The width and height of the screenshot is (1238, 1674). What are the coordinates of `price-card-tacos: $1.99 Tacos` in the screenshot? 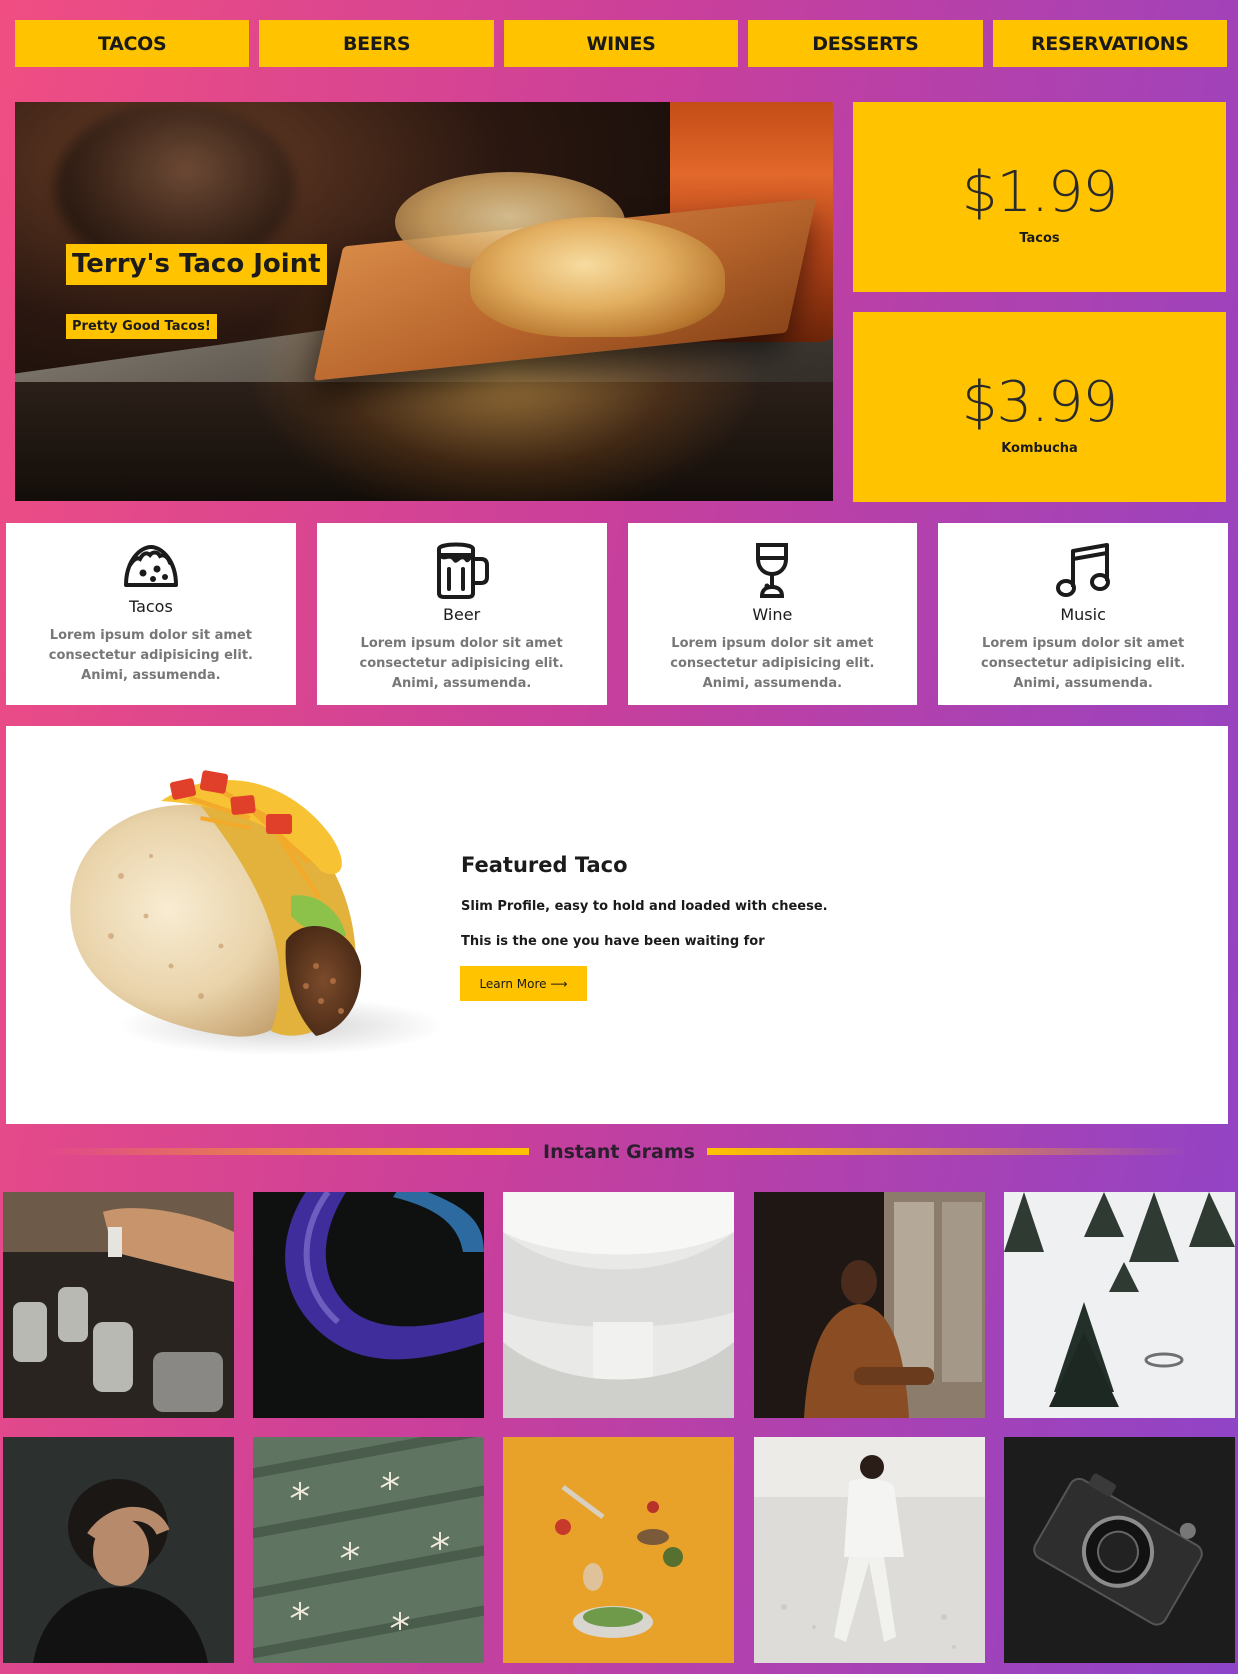 It's located at (1039, 197).